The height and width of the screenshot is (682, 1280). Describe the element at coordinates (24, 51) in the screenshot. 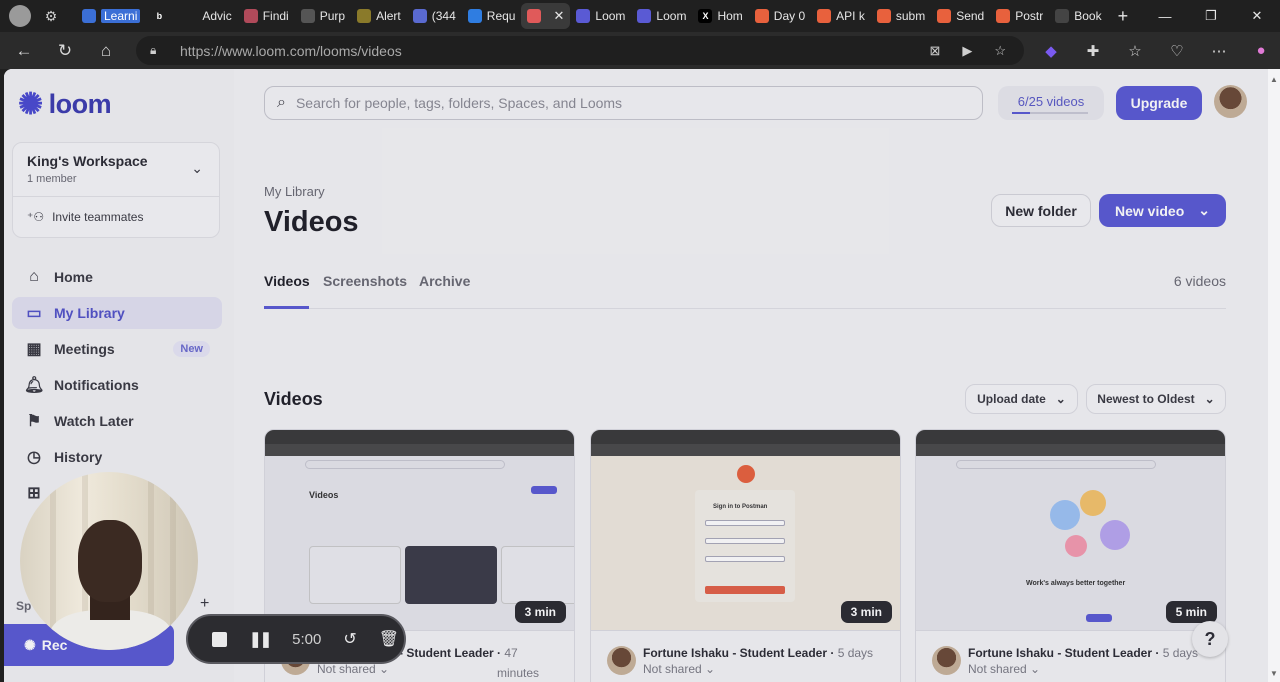

I see `back-icon: ←` at that location.